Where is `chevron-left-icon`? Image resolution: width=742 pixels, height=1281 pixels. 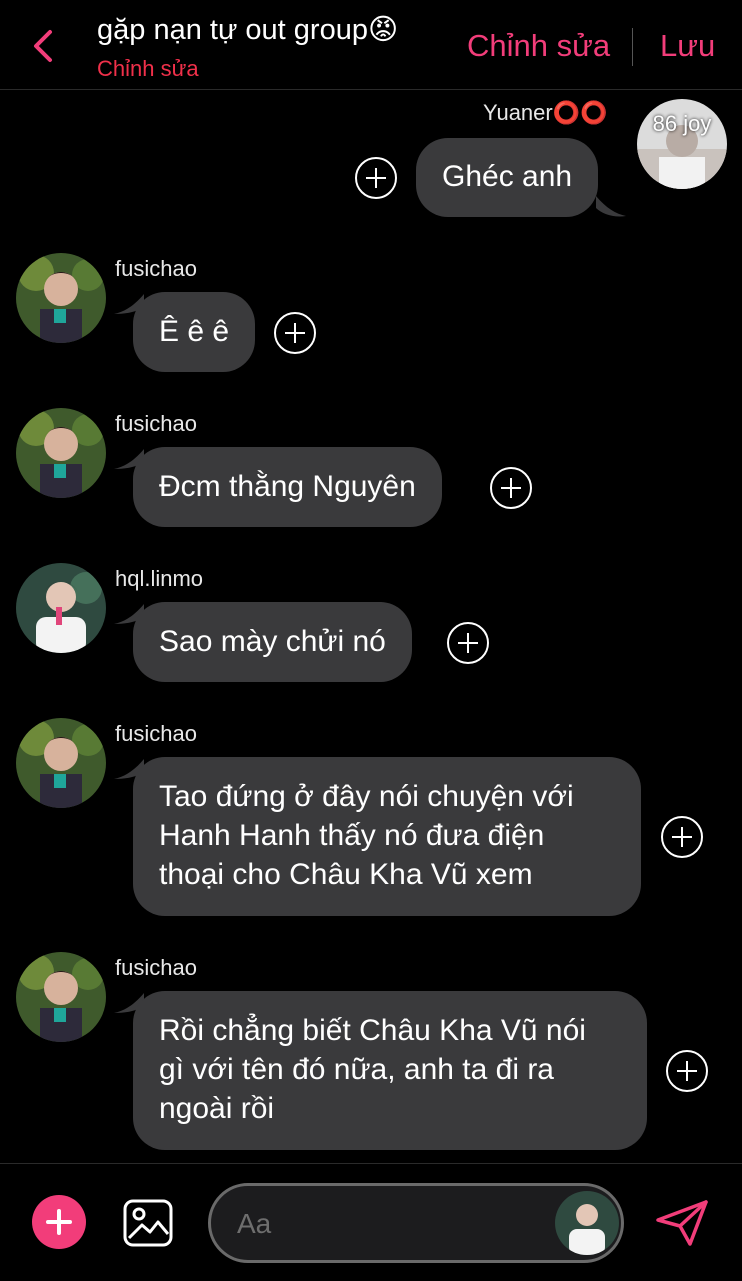
chevron-left-icon is located at coordinates (43, 46).